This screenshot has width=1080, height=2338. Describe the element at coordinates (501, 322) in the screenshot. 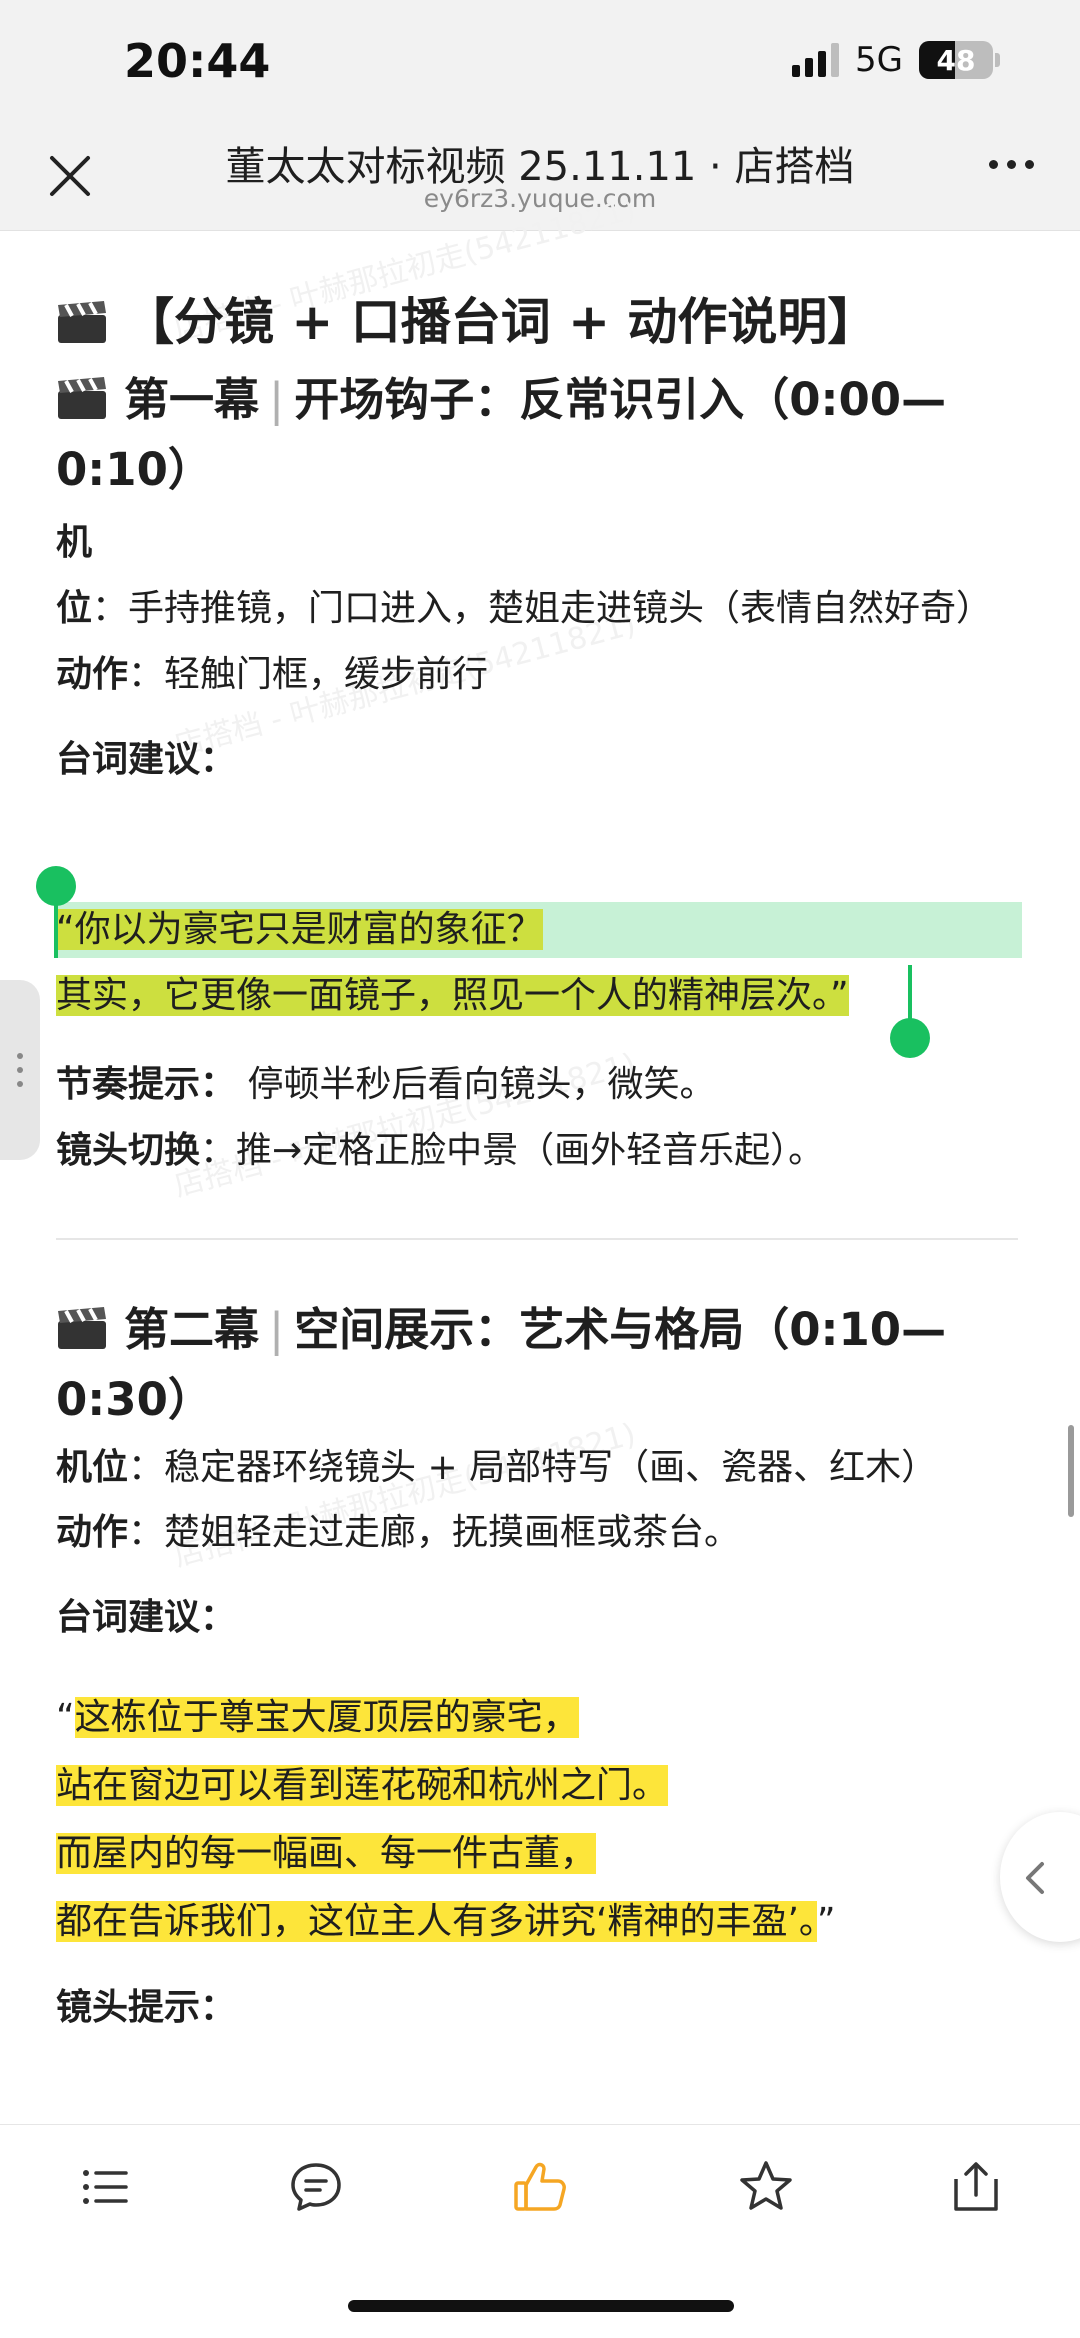

I see `doc-heading-text: 【分镜 + 口播台词 + 动作说明】` at that location.